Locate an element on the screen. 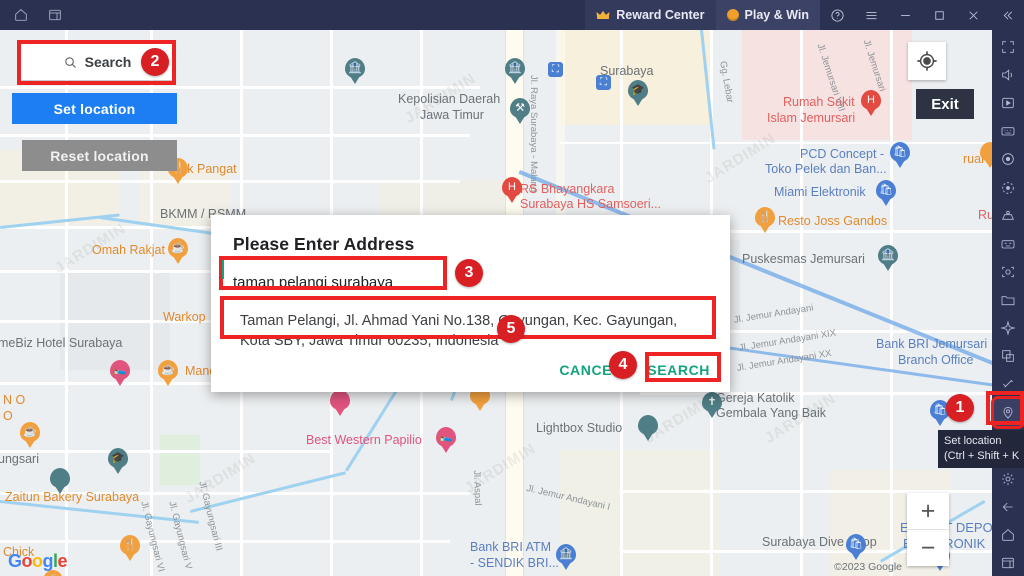 The image size is (1024, 576). map-label: O is located at coordinates (8, 416).